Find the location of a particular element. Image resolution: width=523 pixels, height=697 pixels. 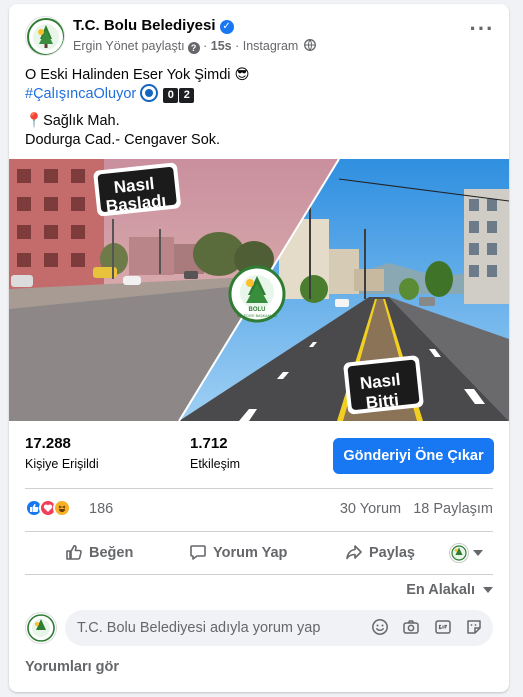

post-meta: Ergin Yönet paylaştı? · 15s · Instagram is located at coordinates (194, 46).